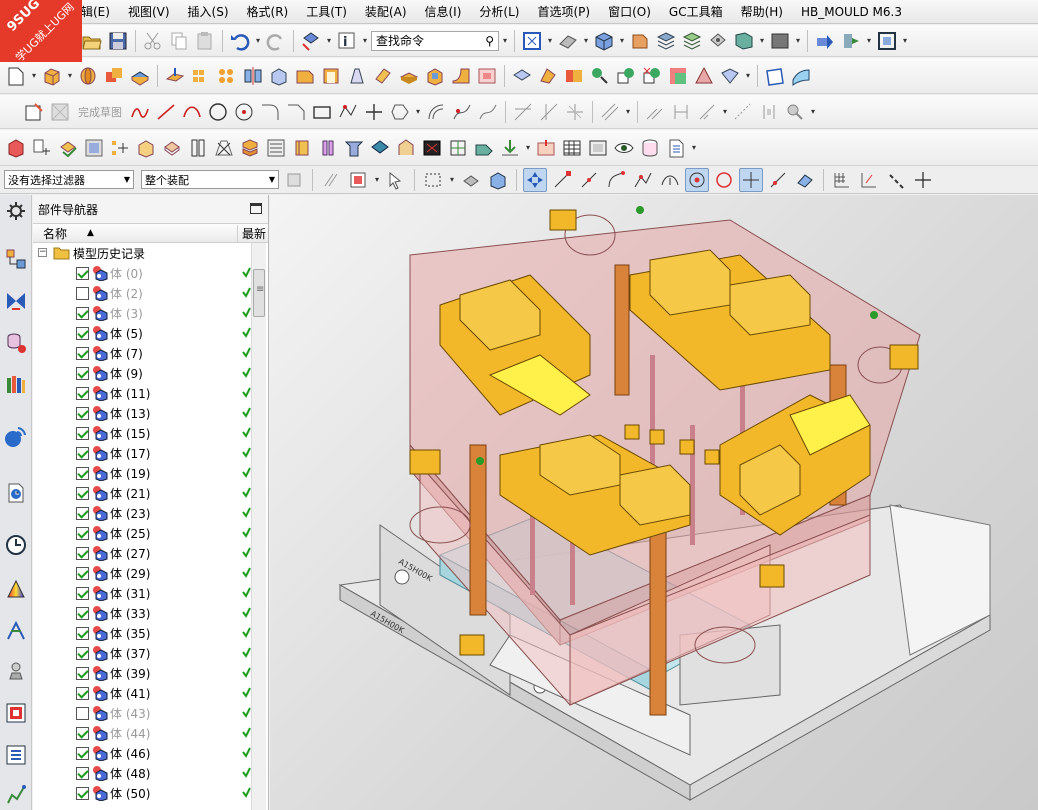 Image resolution: width=1038 pixels, height=810 pixels. What do you see at coordinates (143, 413) in the screenshot?
I see `body-row: 体 (13)` at bounding box center [143, 413].